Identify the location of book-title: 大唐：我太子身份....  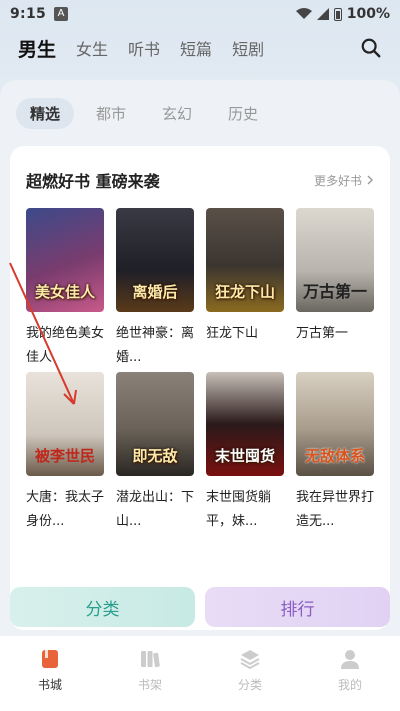
(65, 509).